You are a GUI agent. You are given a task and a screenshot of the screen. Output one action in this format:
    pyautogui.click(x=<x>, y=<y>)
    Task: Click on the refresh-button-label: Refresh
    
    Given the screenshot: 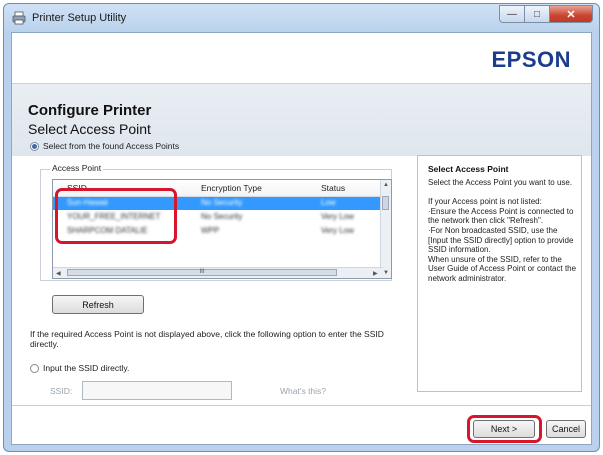 What is the action you would take?
    pyautogui.click(x=98, y=304)
    